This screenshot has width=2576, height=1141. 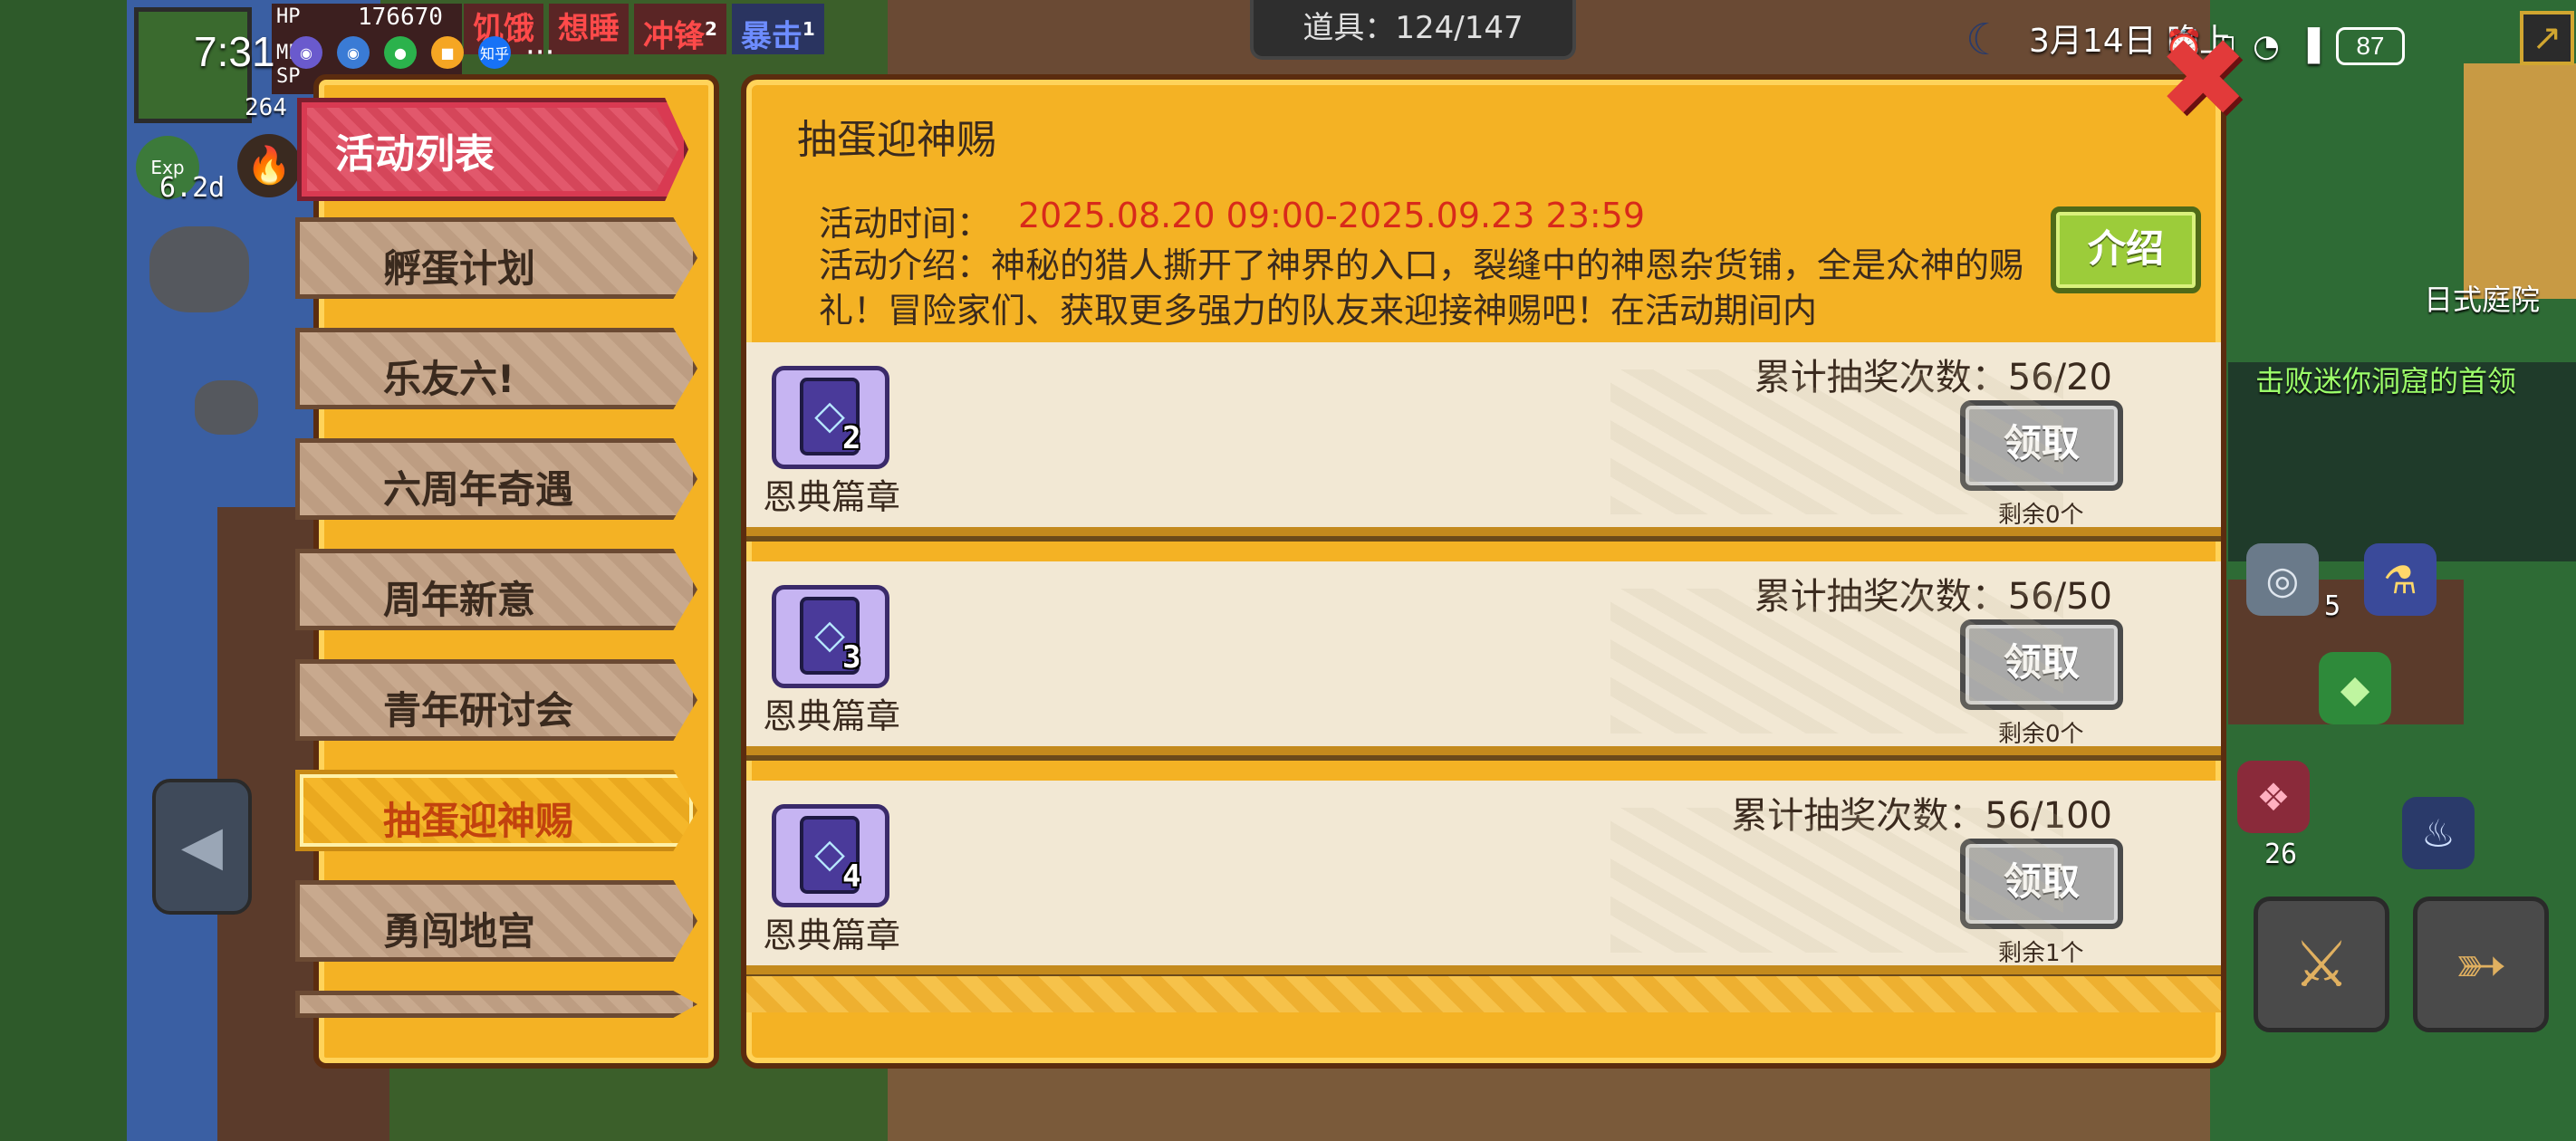 What do you see at coordinates (2307, 46) in the screenshot?
I see `signal-icon: ▐` at bounding box center [2307, 46].